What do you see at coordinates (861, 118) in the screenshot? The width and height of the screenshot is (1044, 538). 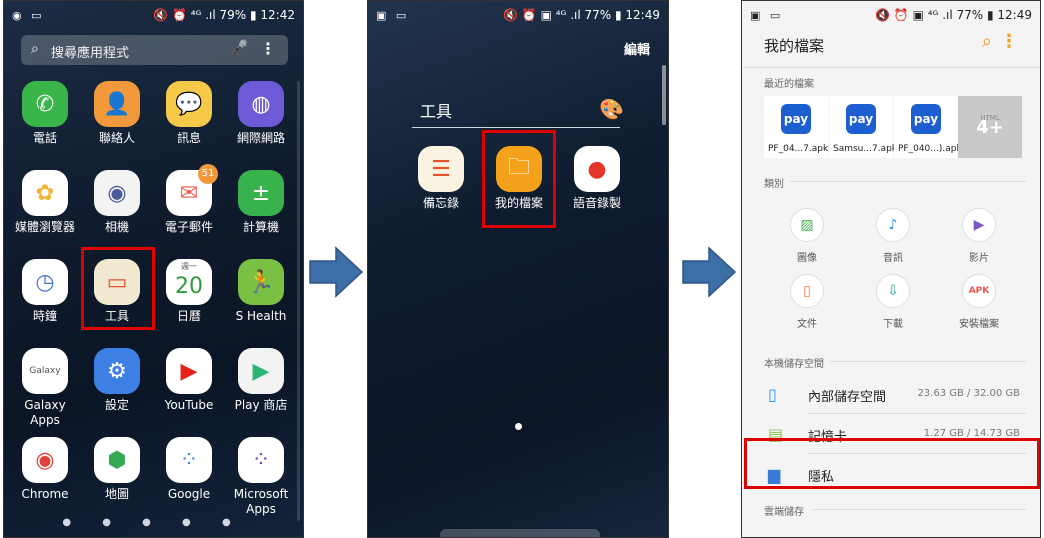 I see `file-thumbnail: pay` at bounding box center [861, 118].